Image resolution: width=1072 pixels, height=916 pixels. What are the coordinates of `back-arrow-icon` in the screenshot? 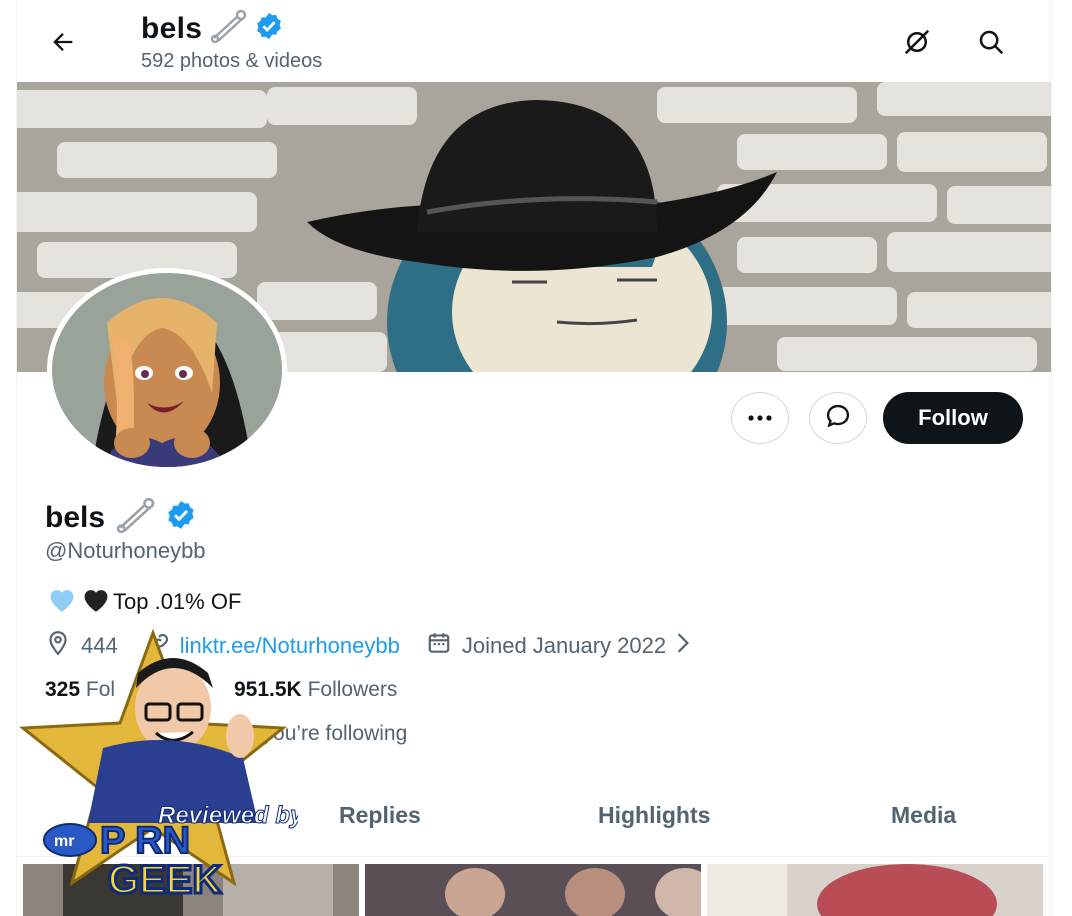 It's located at (63, 42).